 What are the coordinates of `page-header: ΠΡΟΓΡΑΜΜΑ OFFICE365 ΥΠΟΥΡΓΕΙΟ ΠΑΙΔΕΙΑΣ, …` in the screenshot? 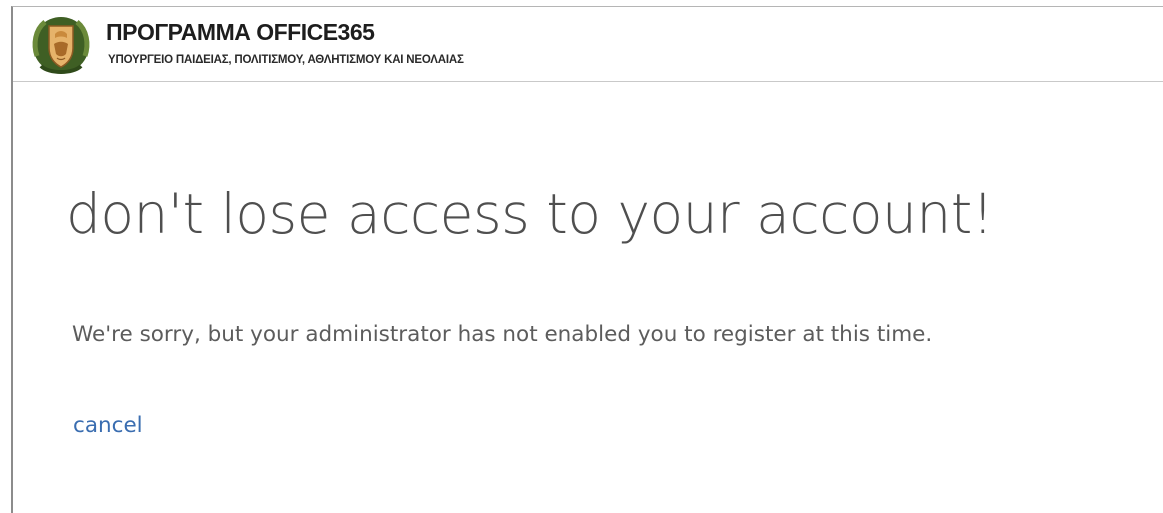 It's located at (588, 44).